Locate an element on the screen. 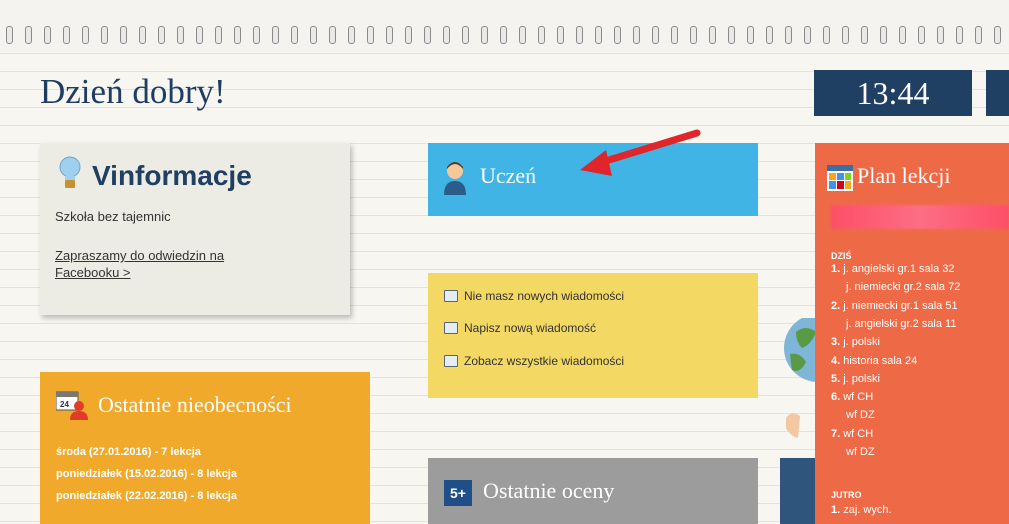 Image resolution: width=1009 pixels, height=524 pixels. plan-lekcji-title: Plan lekcji is located at coordinates (904, 175).